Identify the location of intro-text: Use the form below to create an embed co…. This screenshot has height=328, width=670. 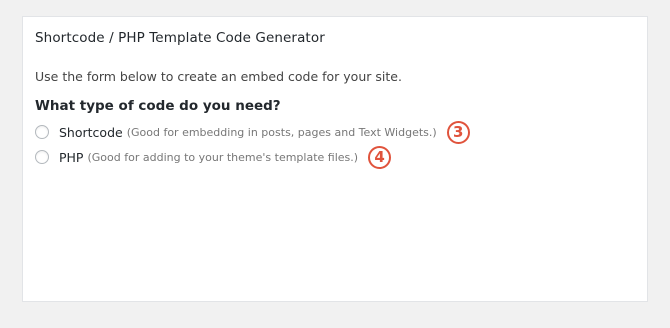
(218, 76).